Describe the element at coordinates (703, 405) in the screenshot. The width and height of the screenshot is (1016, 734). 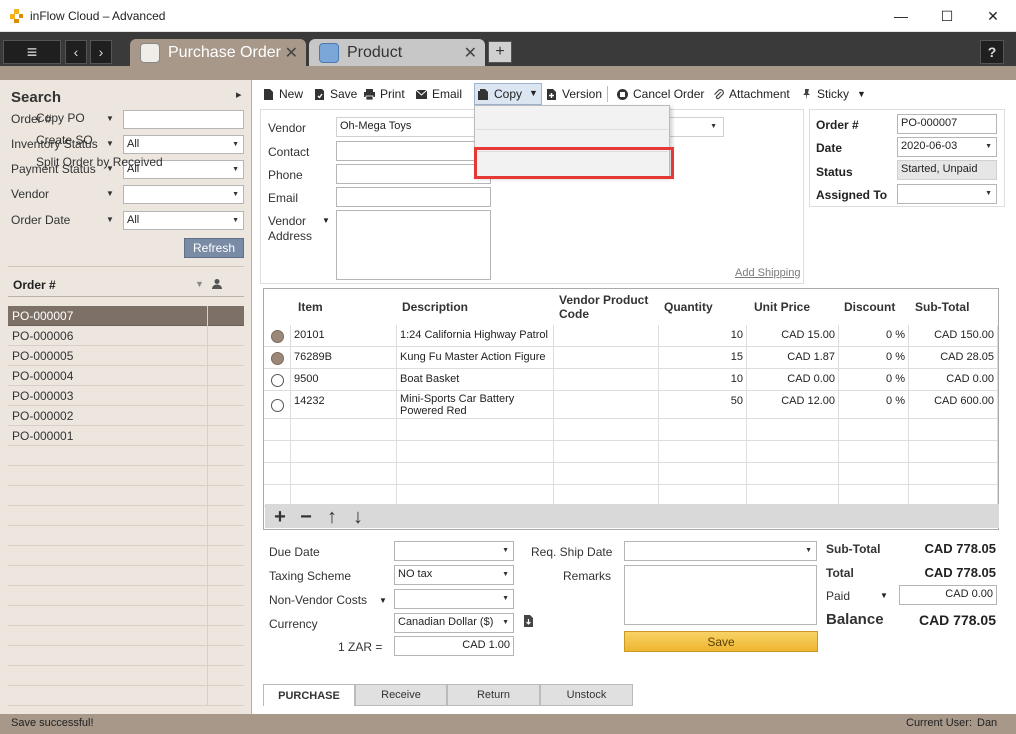
I see `grid-cell-qty: 50` at that location.